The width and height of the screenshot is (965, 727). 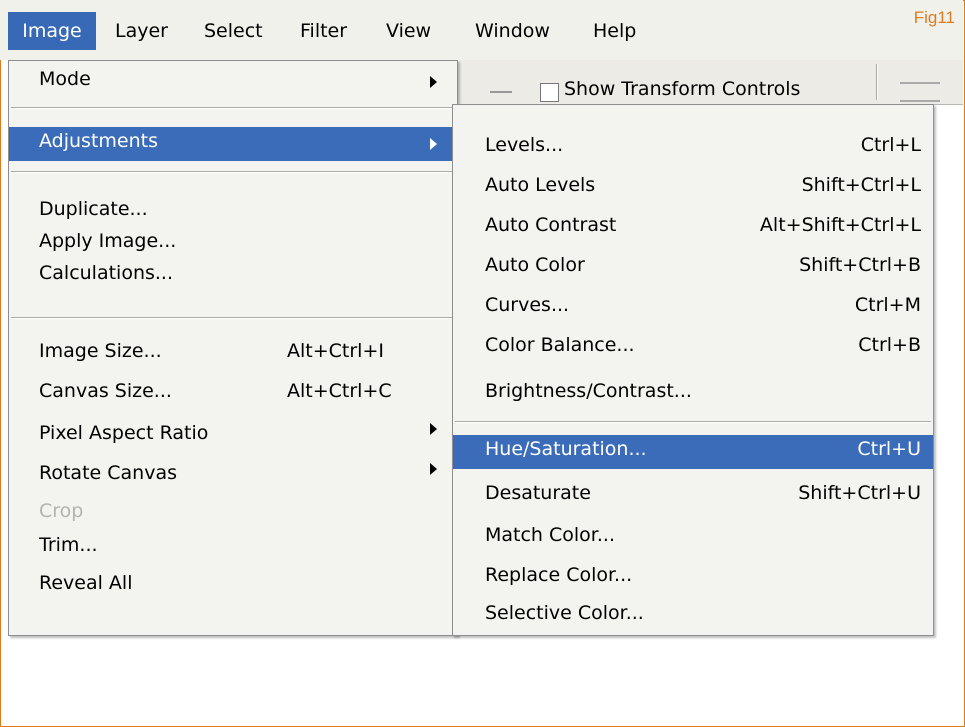 I want to click on toolbar-separator, so click(x=877, y=82).